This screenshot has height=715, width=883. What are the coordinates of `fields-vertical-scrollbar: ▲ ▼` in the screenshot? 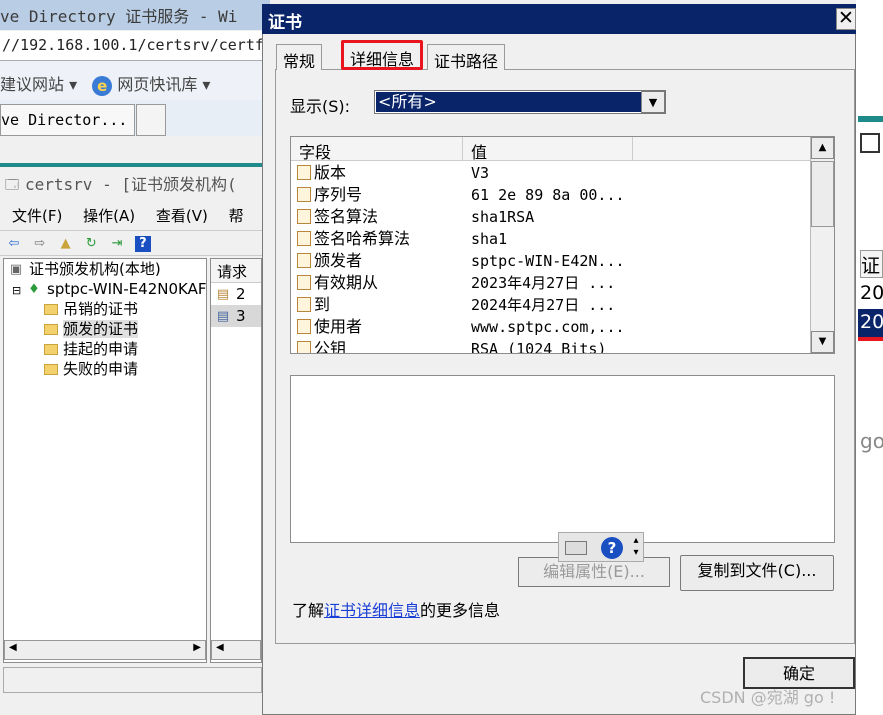 It's located at (822, 245).